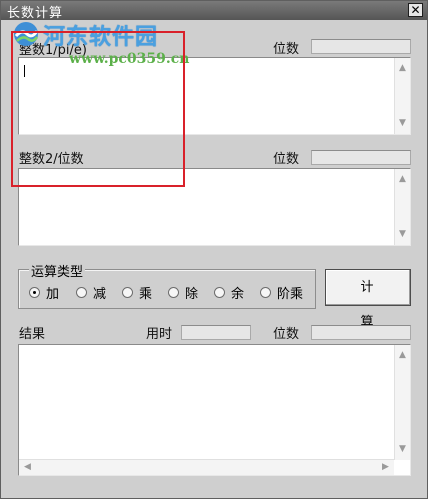  I want to click on radio-factorial: 阶乘, so click(281, 292).